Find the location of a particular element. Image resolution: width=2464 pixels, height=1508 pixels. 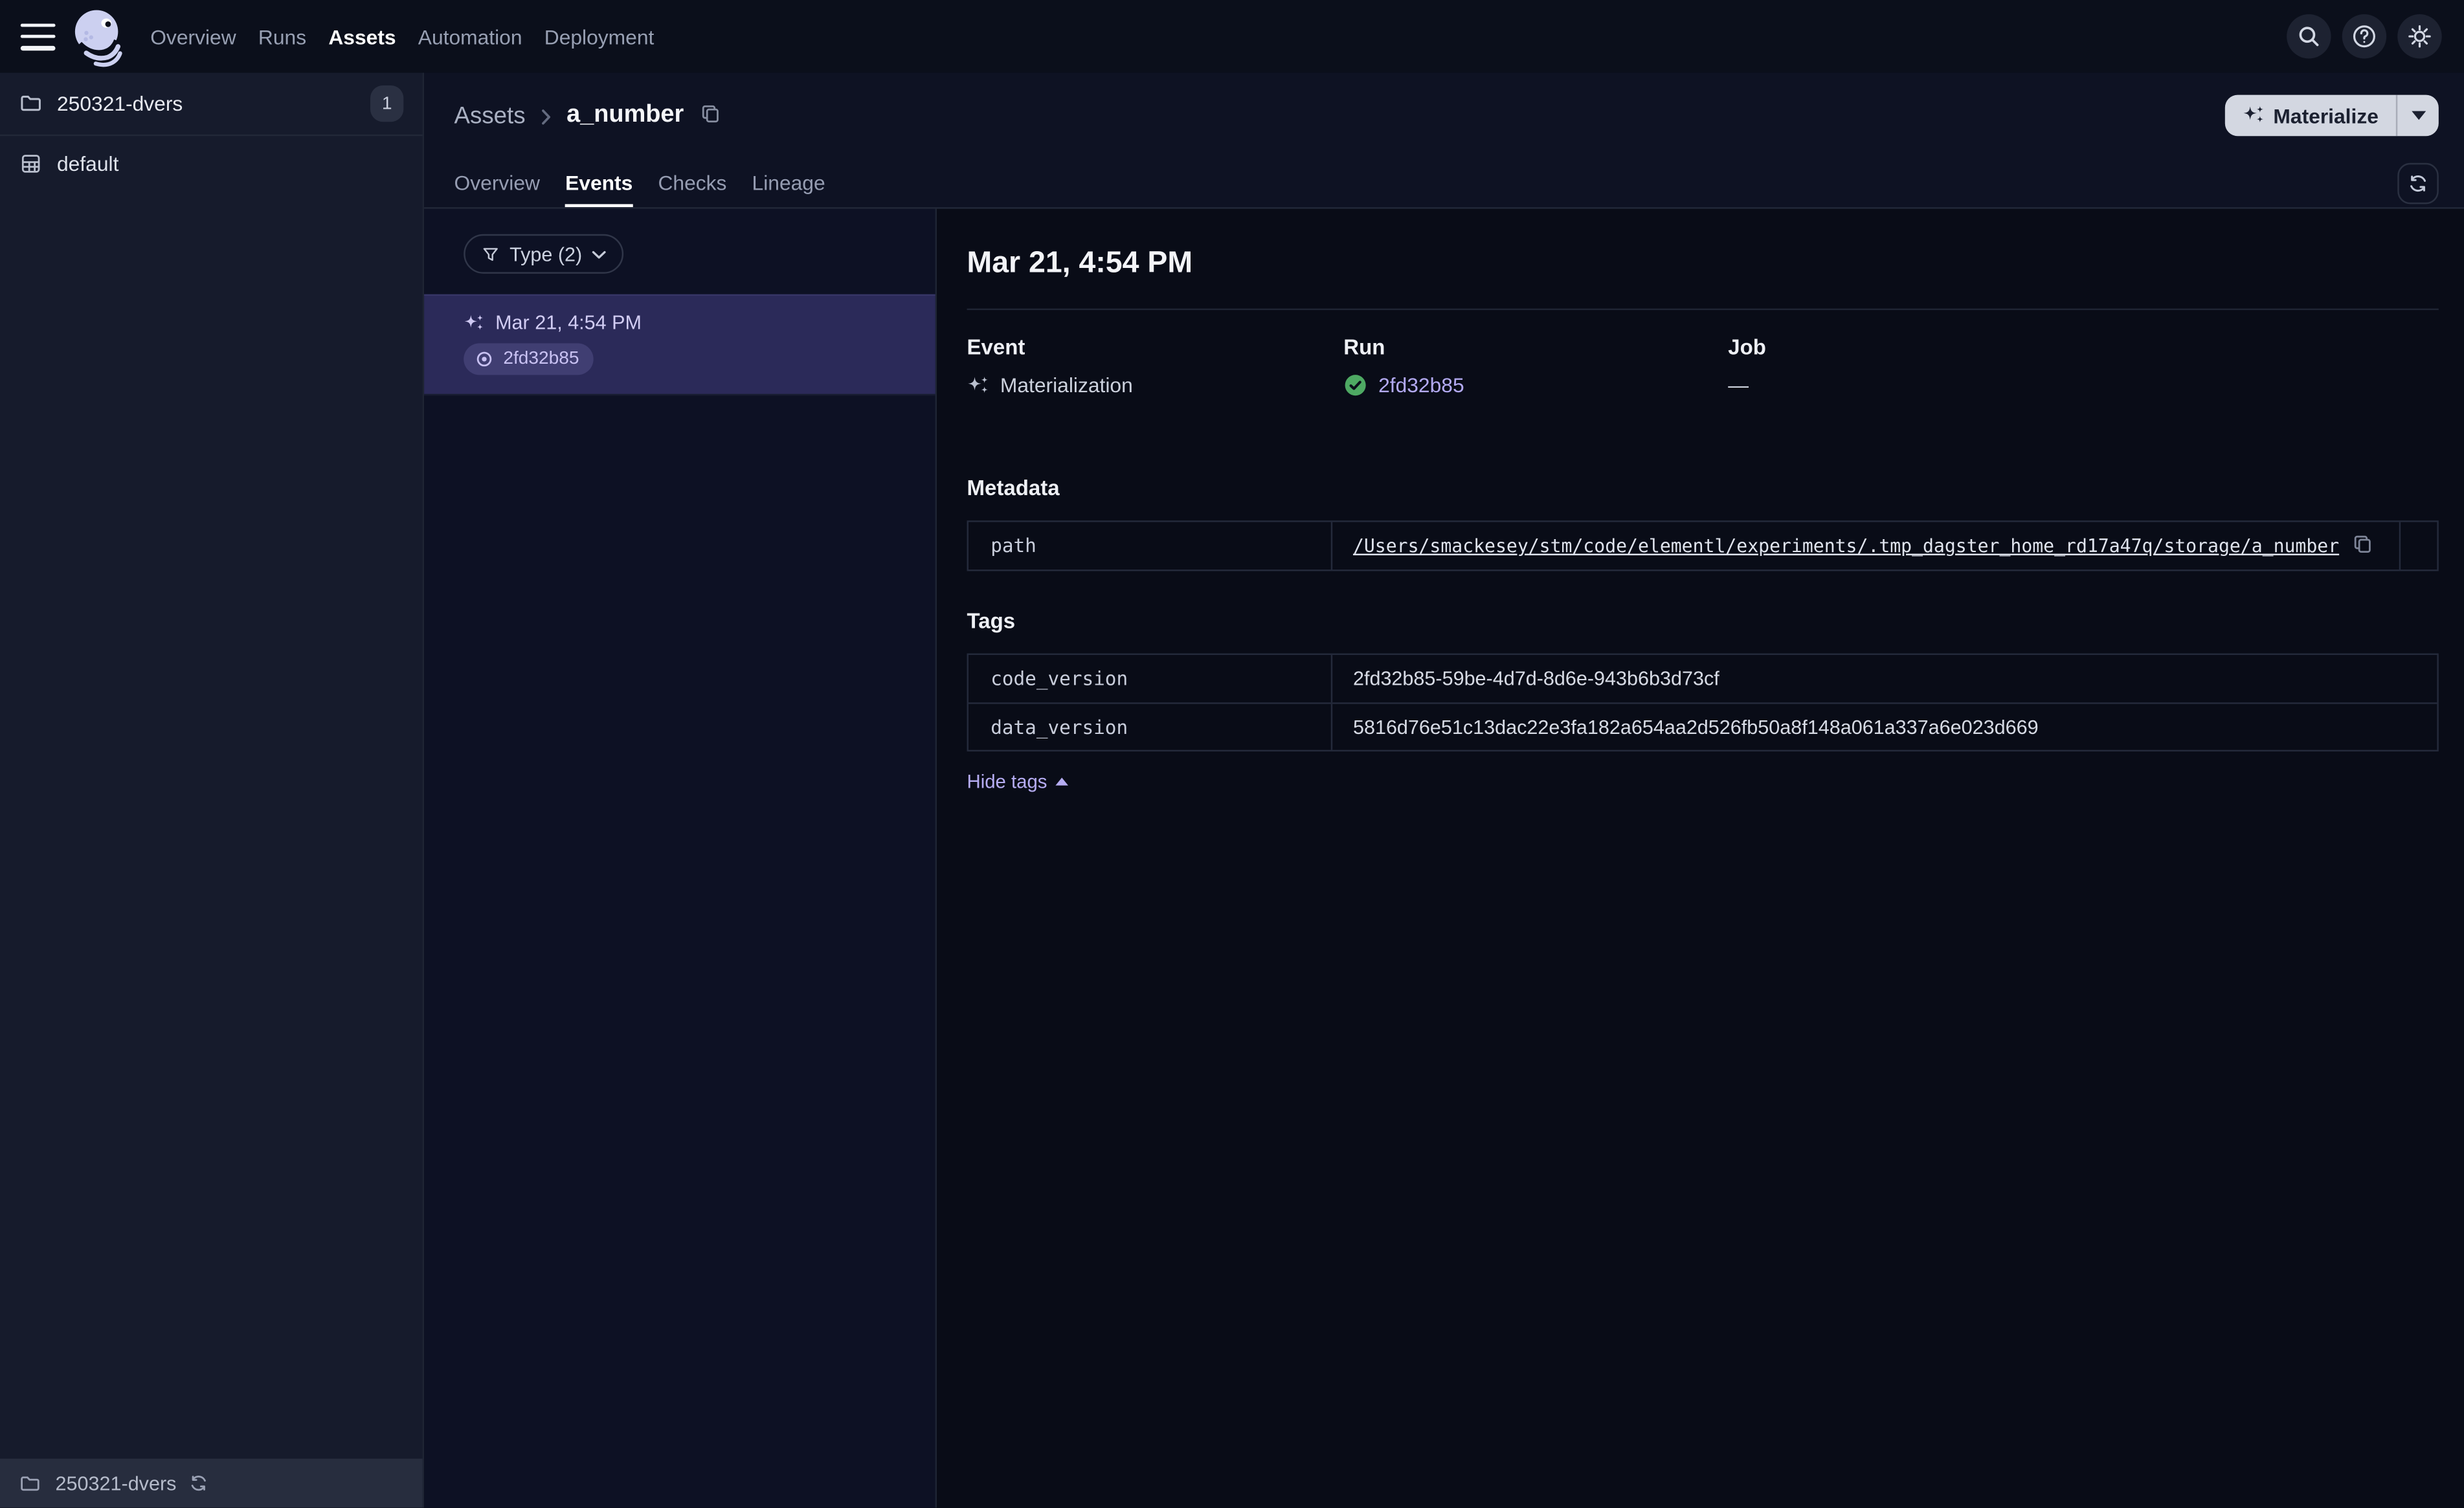

event-timestamp: Mar 21, 4:54 PM is located at coordinates (568, 322).